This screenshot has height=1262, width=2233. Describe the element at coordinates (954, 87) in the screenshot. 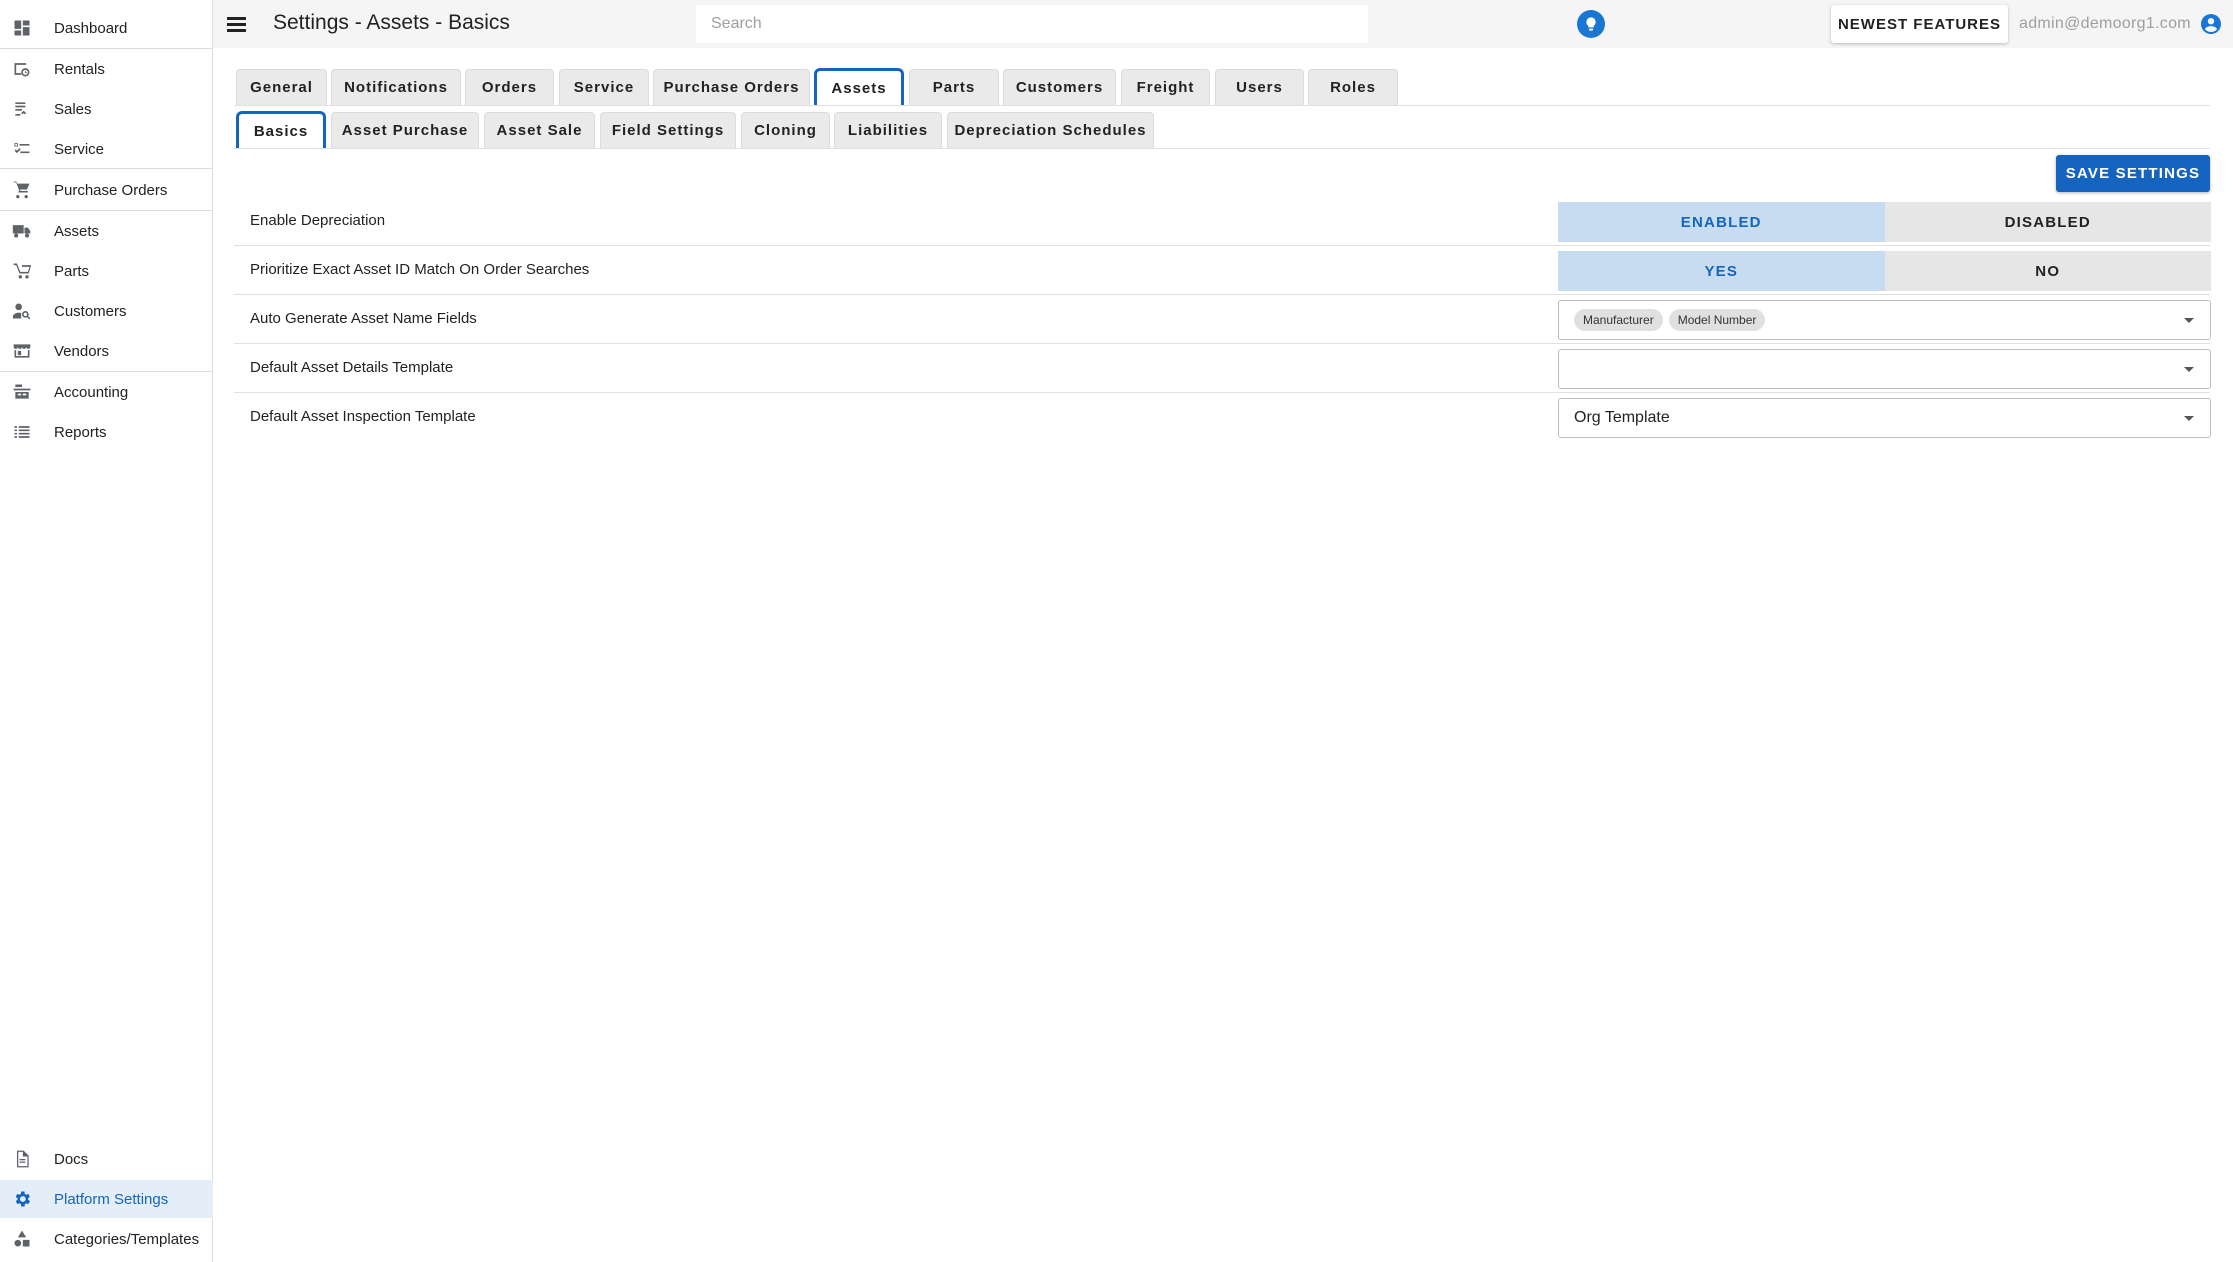

I see `tab-parts: Parts` at that location.